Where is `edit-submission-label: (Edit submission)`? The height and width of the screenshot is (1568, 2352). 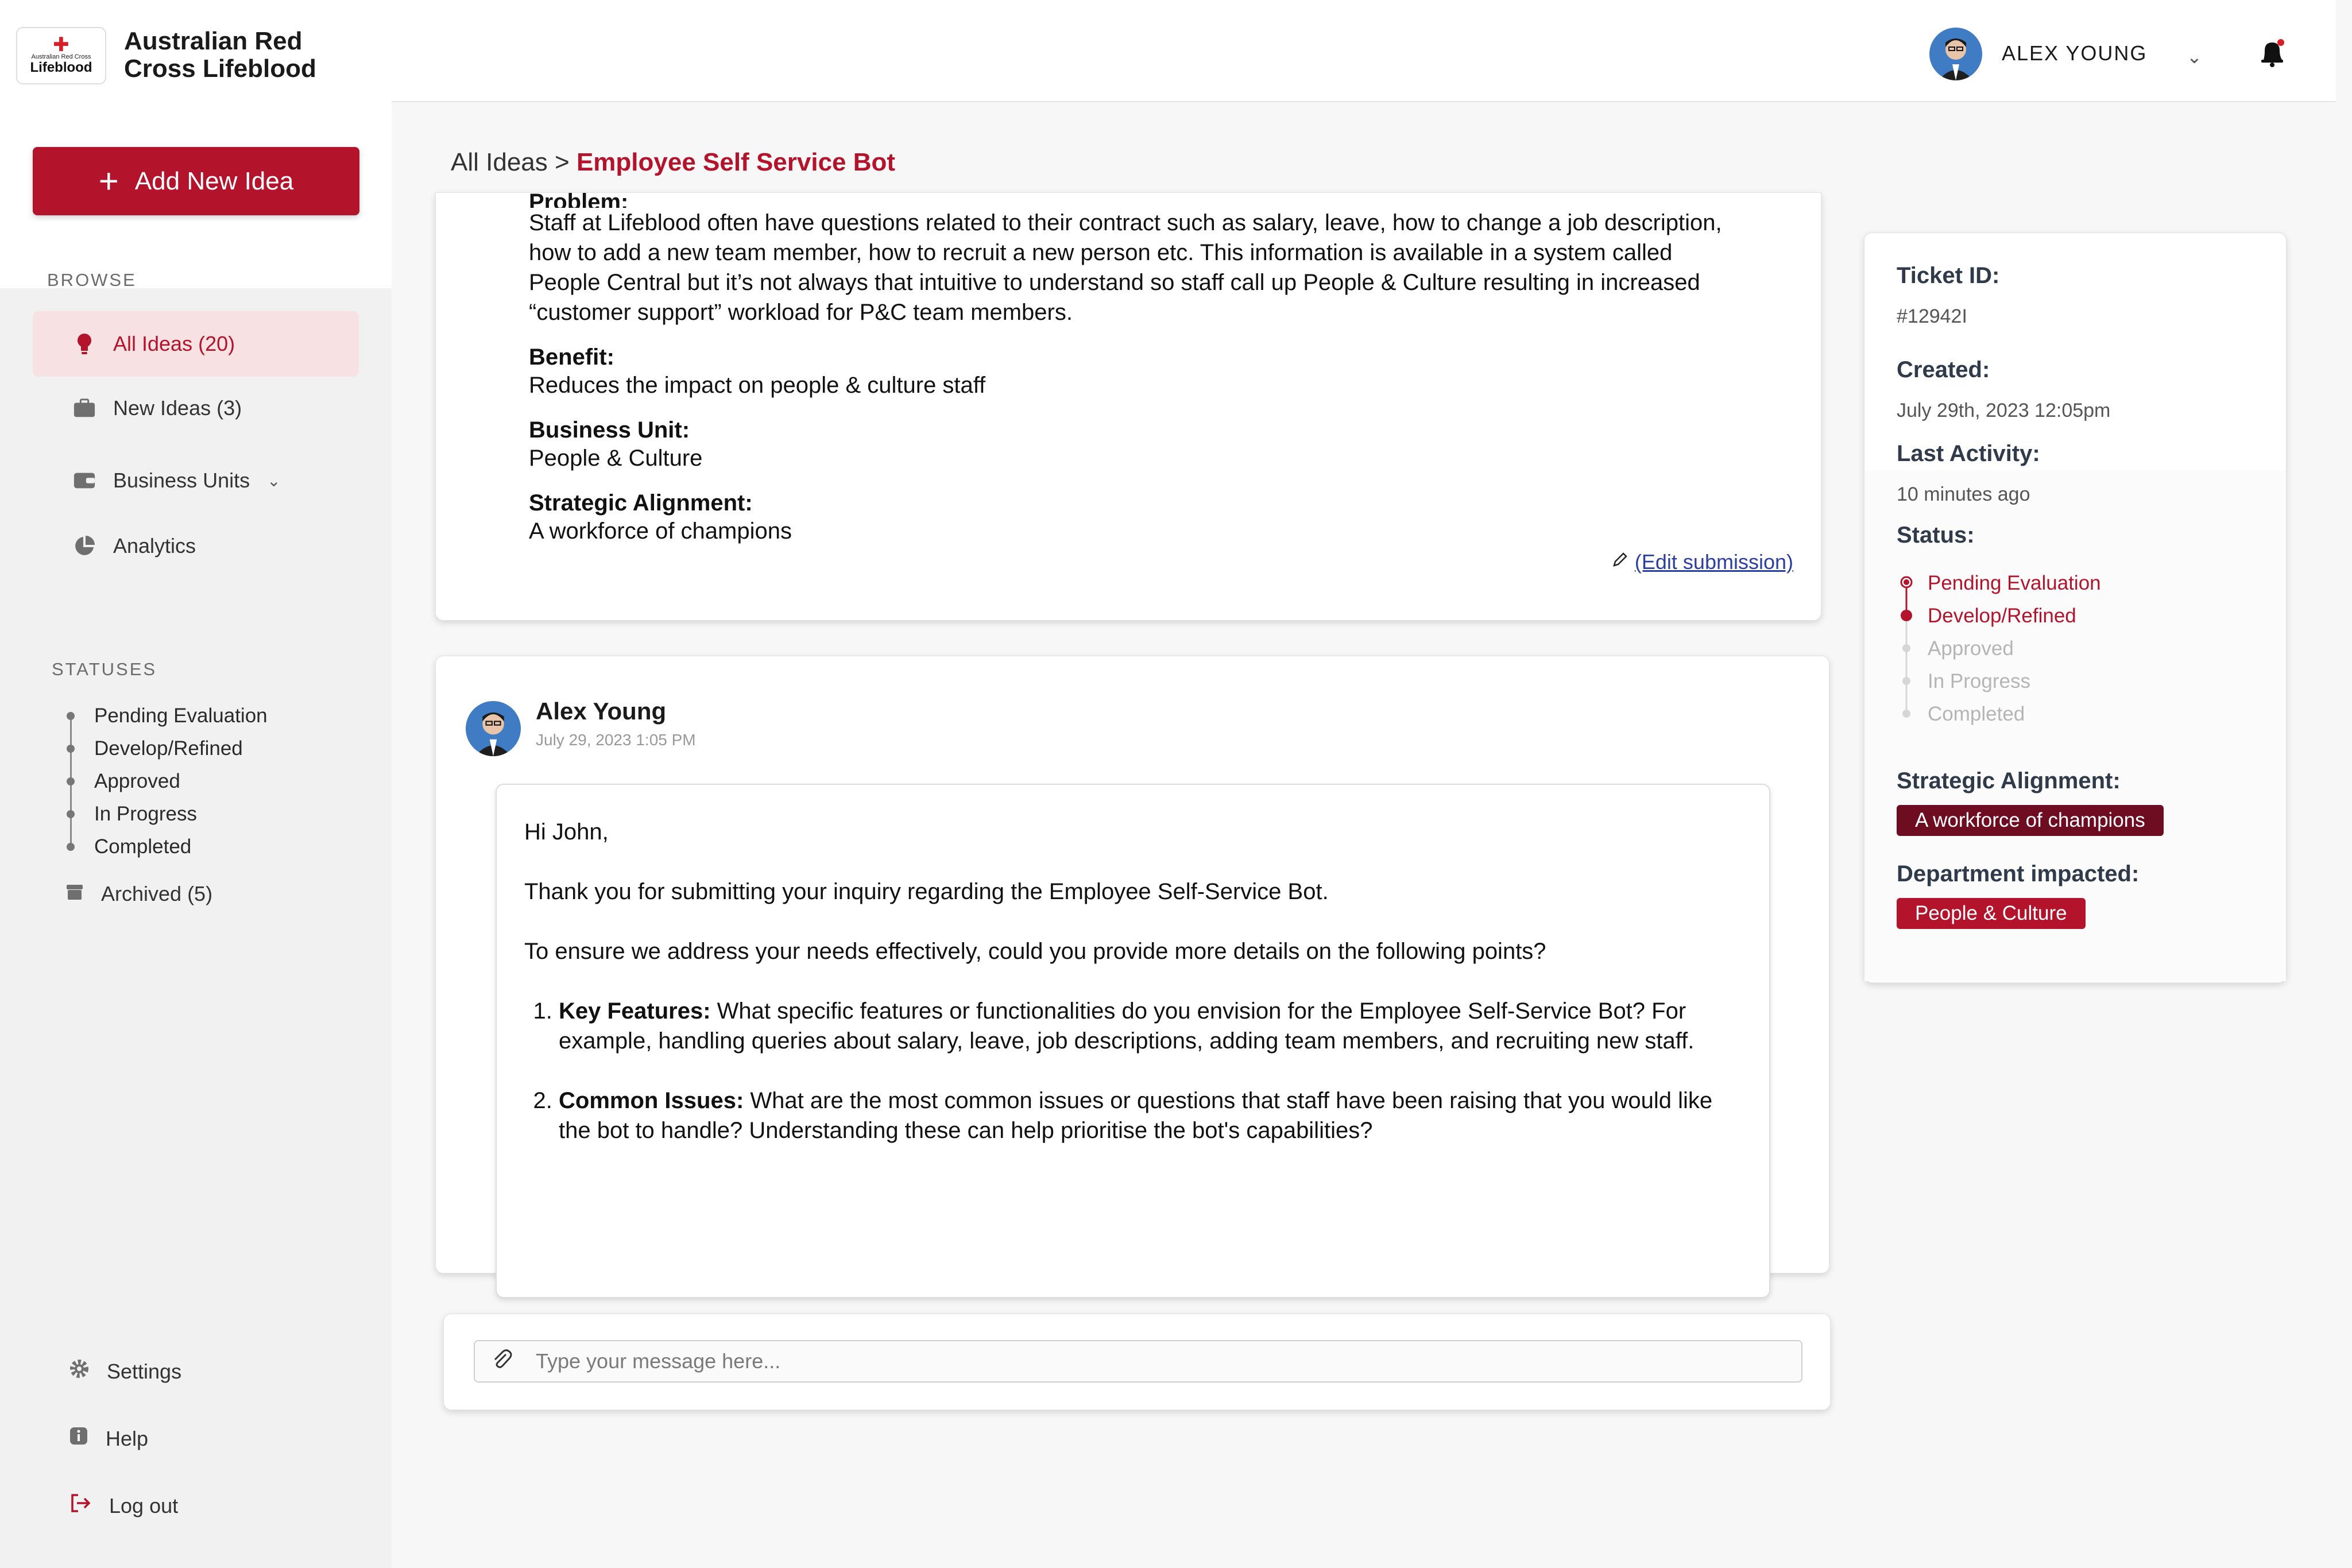
edit-submission-label: (Edit submission) is located at coordinates (1713, 562).